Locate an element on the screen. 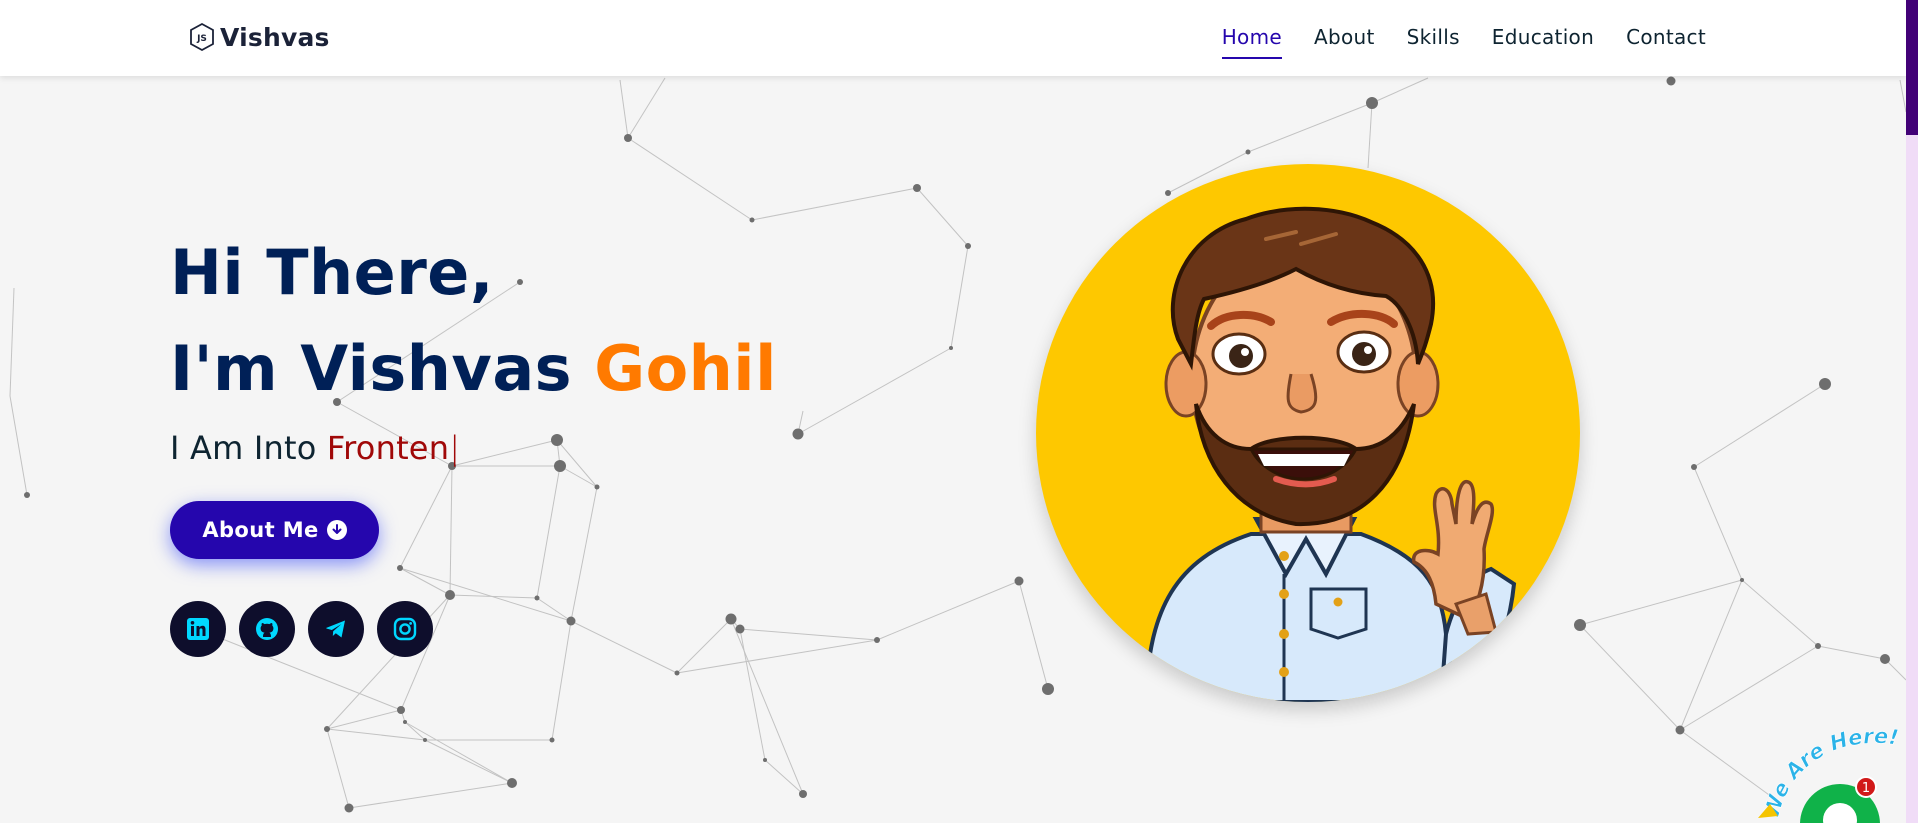  chat-bubble-icon: We Are Here! 1 is located at coordinates (1829, 773).